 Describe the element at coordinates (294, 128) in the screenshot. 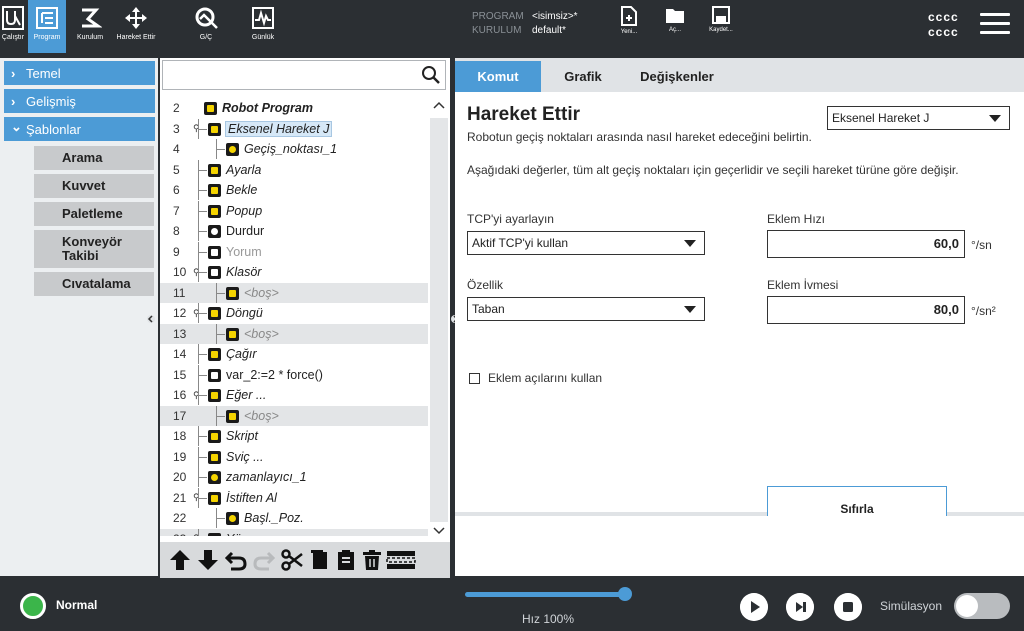

I see `tree-row: 3 ⚲ Eksenel Hareket J` at that location.